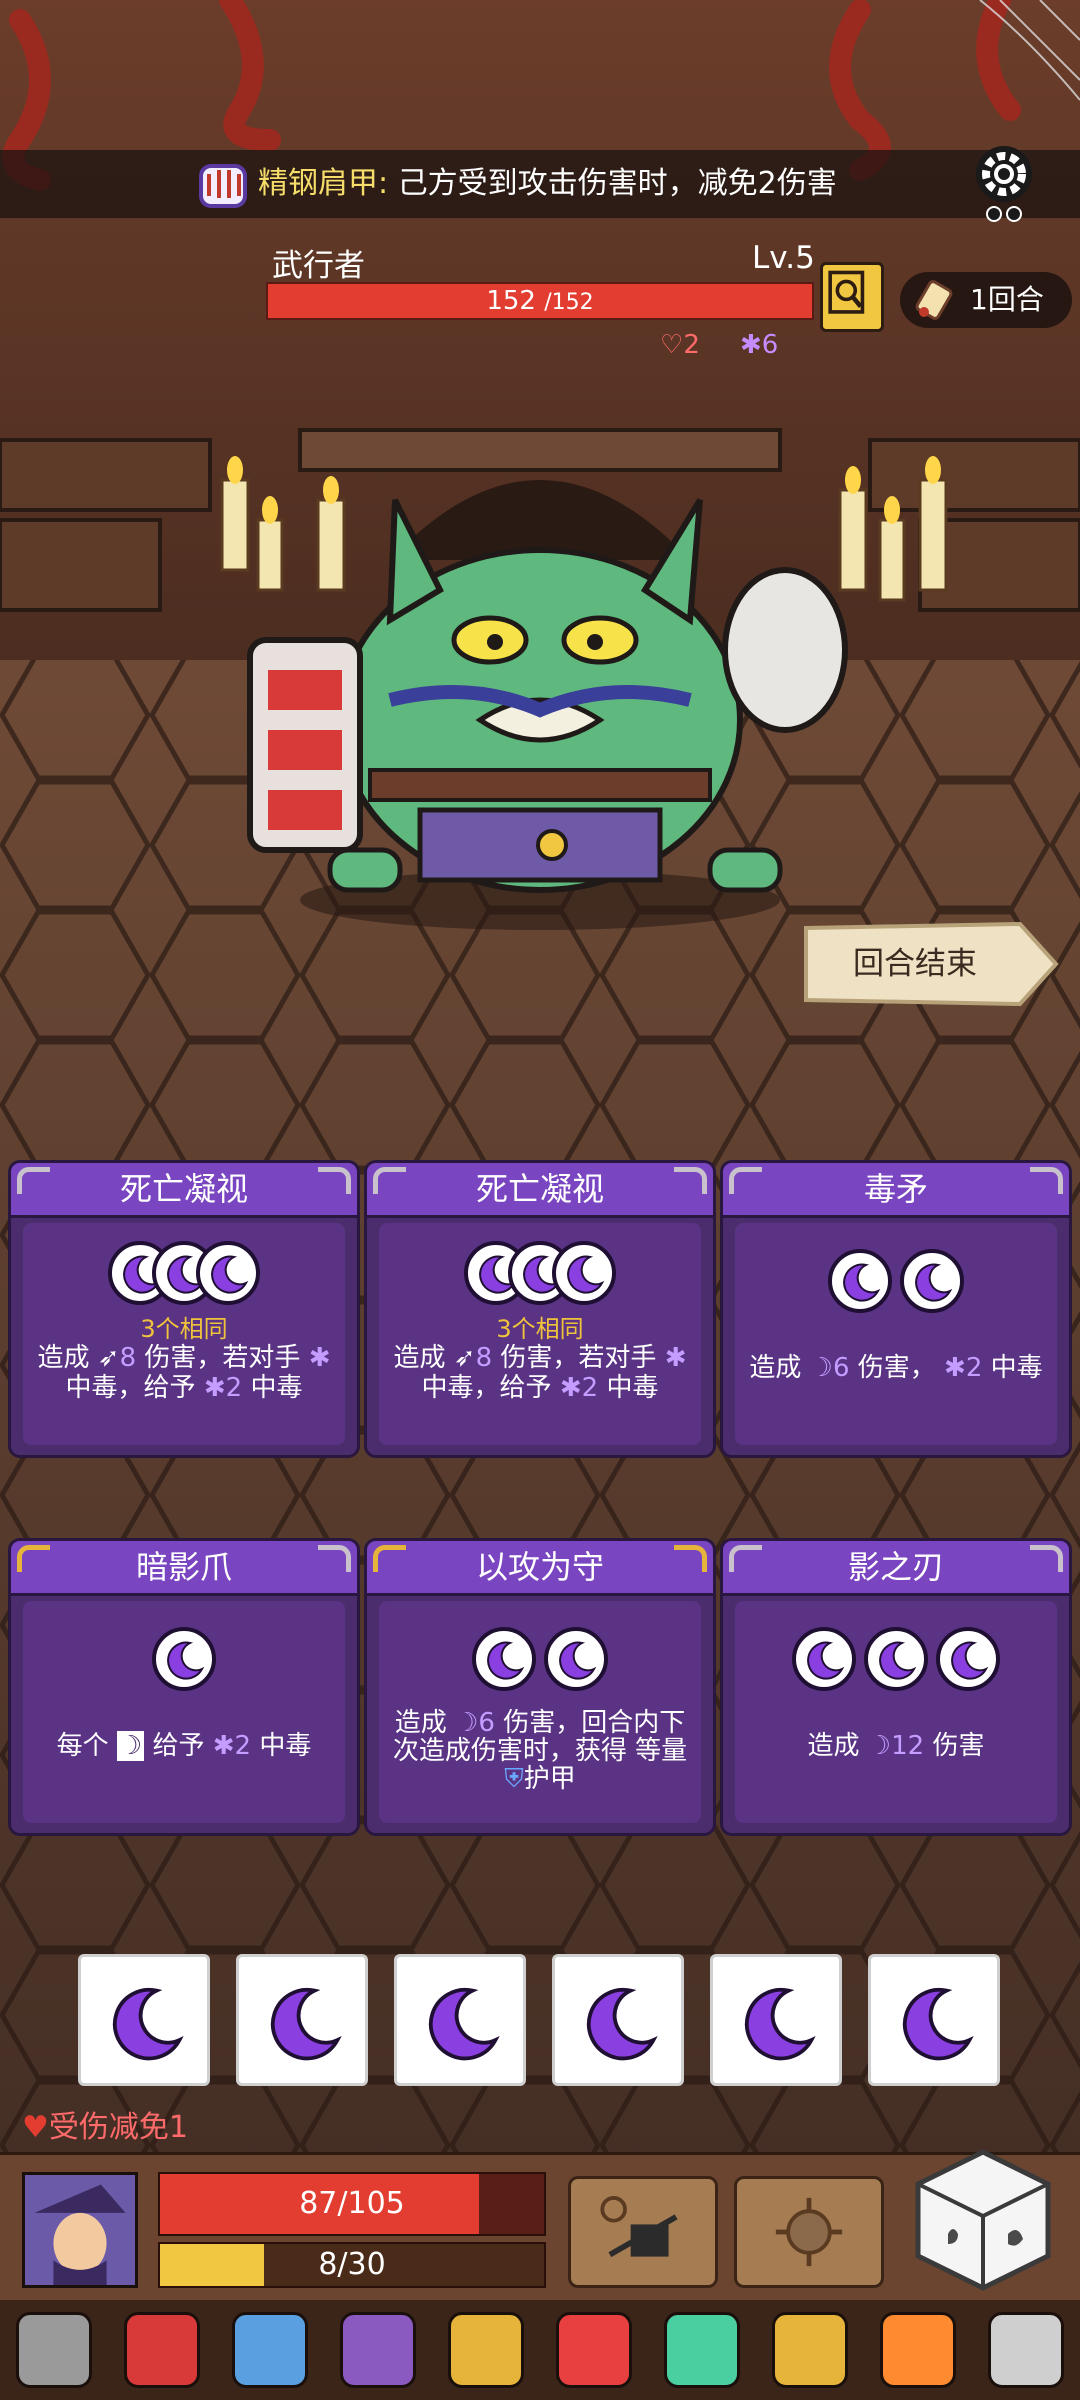 The height and width of the screenshot is (2400, 1080). What do you see at coordinates (130, 1746) in the screenshot?
I see `moon-die-icon: ☽` at bounding box center [130, 1746].